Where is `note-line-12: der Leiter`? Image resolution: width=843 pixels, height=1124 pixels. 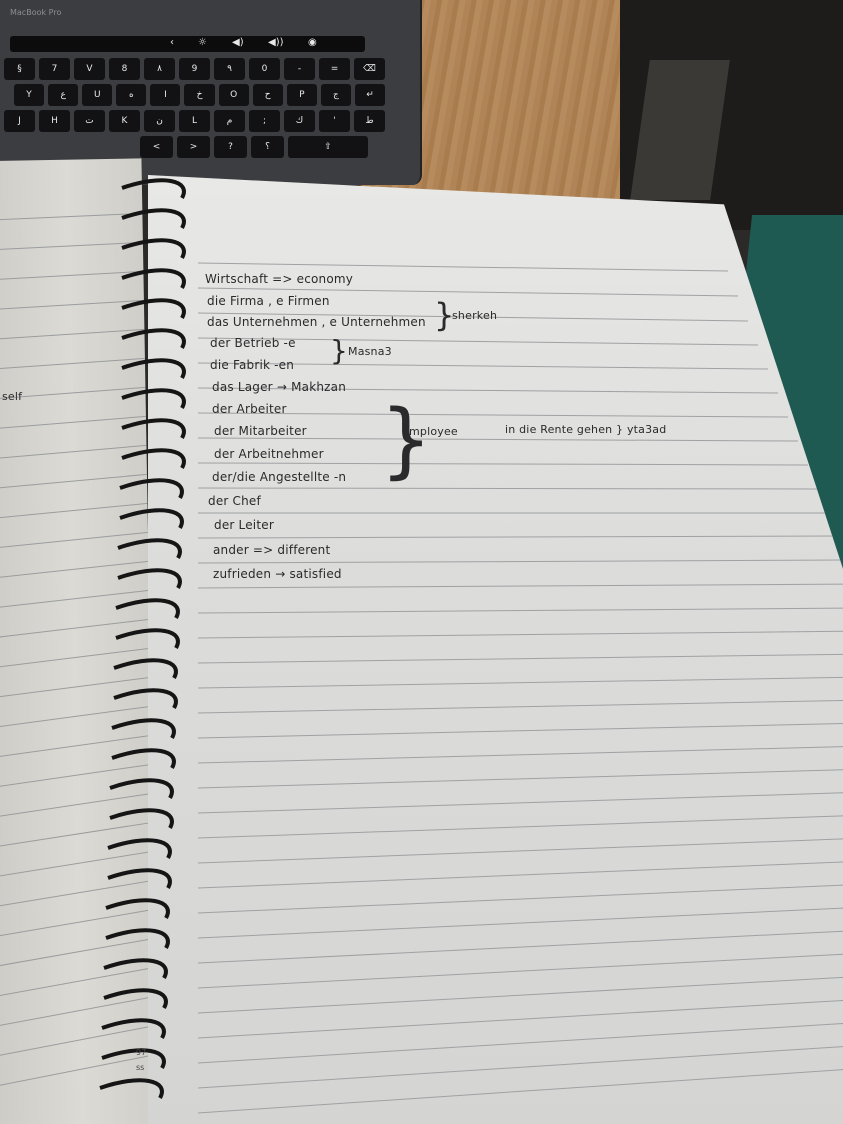 note-line-12: der Leiter is located at coordinates (244, 525).